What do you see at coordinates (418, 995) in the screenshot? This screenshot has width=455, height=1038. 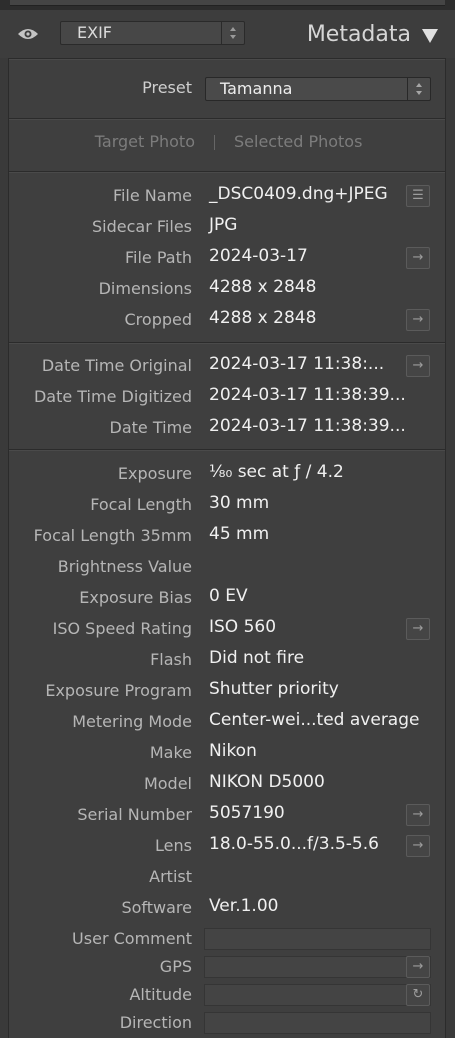 I see `refresh-icon: ↻` at bounding box center [418, 995].